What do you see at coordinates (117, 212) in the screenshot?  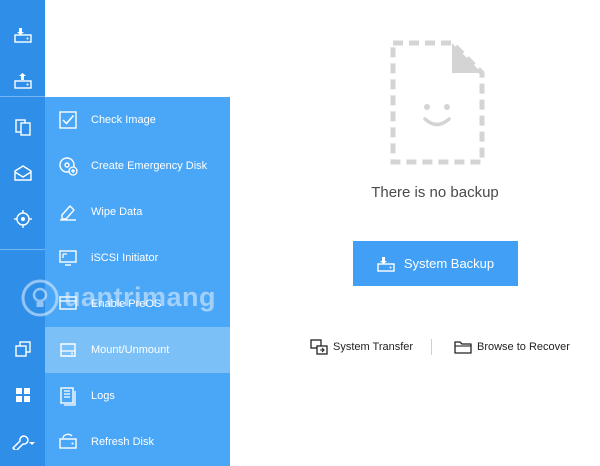 I see `menu-item-label: Wipe Data` at bounding box center [117, 212].